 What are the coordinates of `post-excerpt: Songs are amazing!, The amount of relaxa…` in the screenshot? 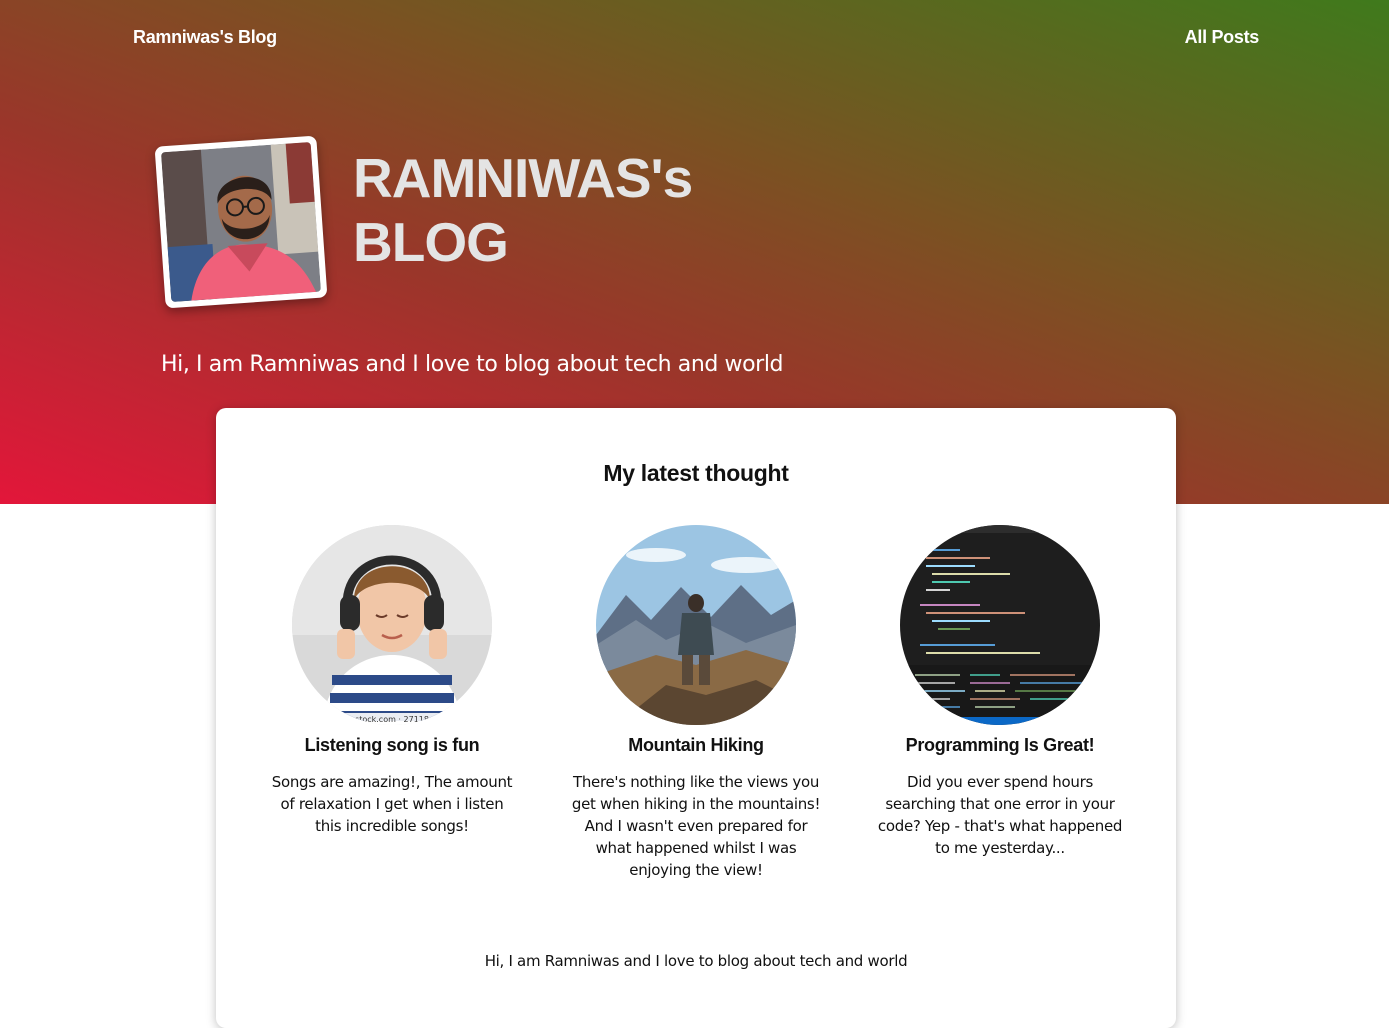 It's located at (392, 804).